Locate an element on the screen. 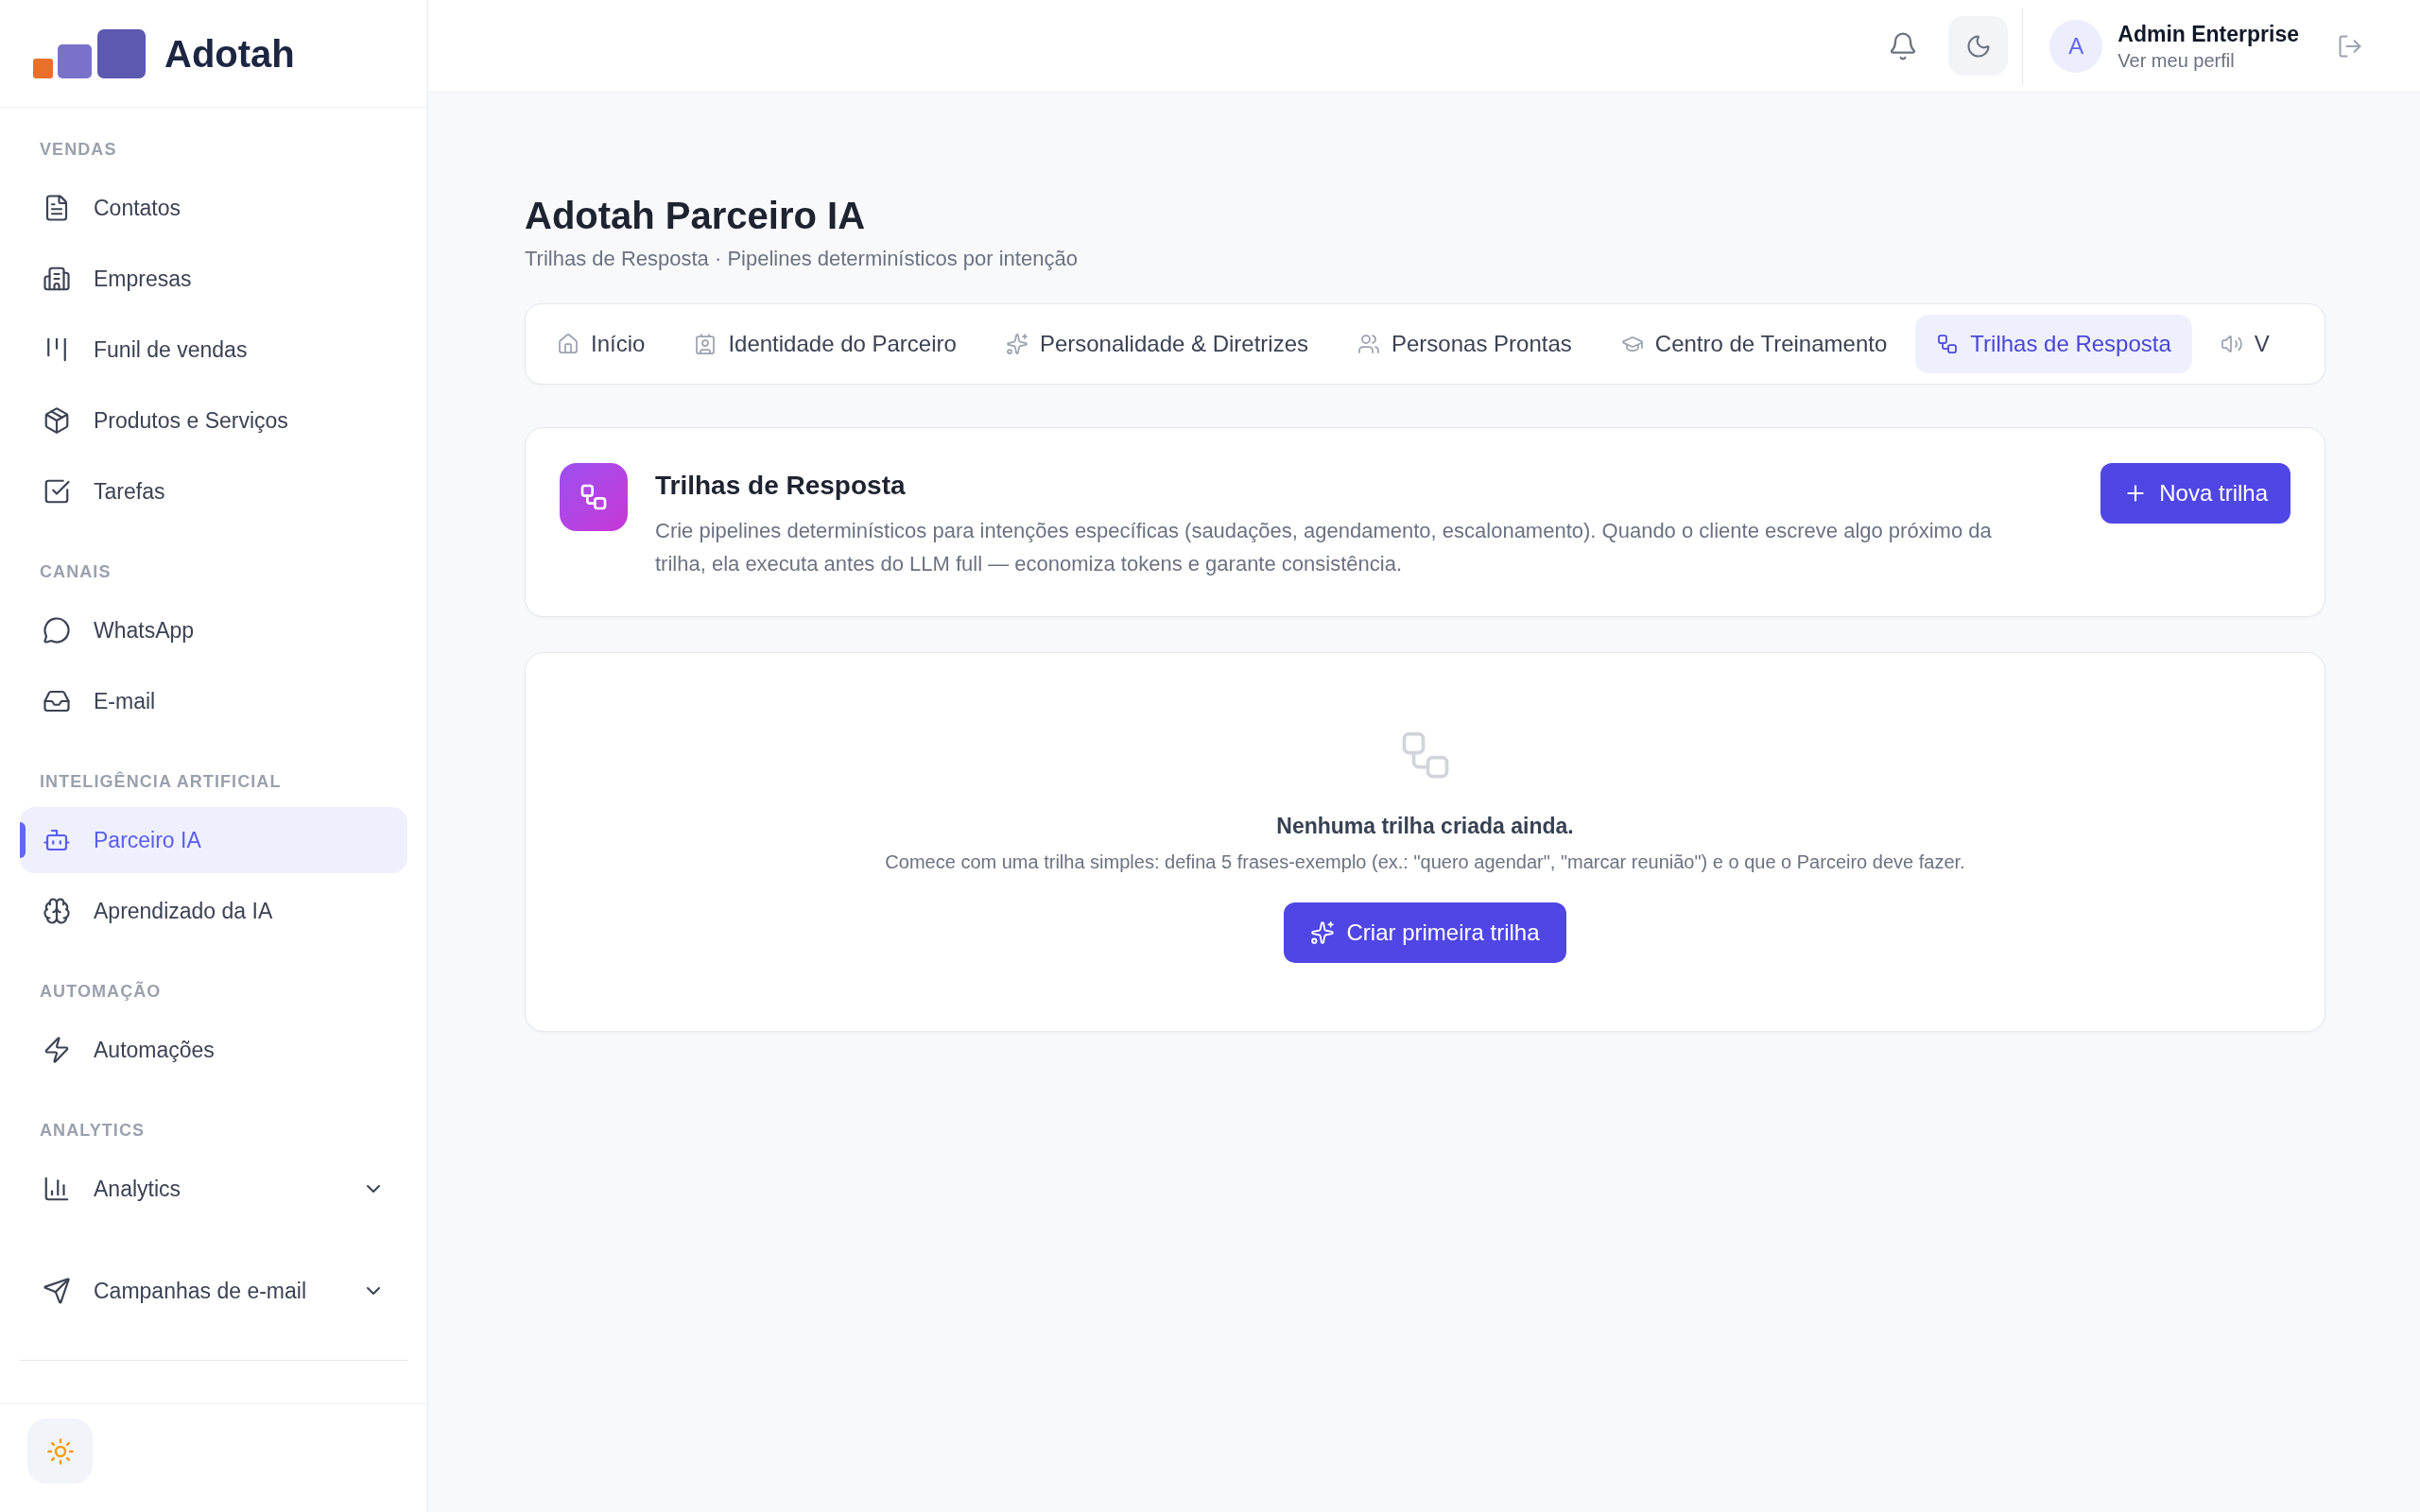  bar-chart-icon is located at coordinates (57, 1189).